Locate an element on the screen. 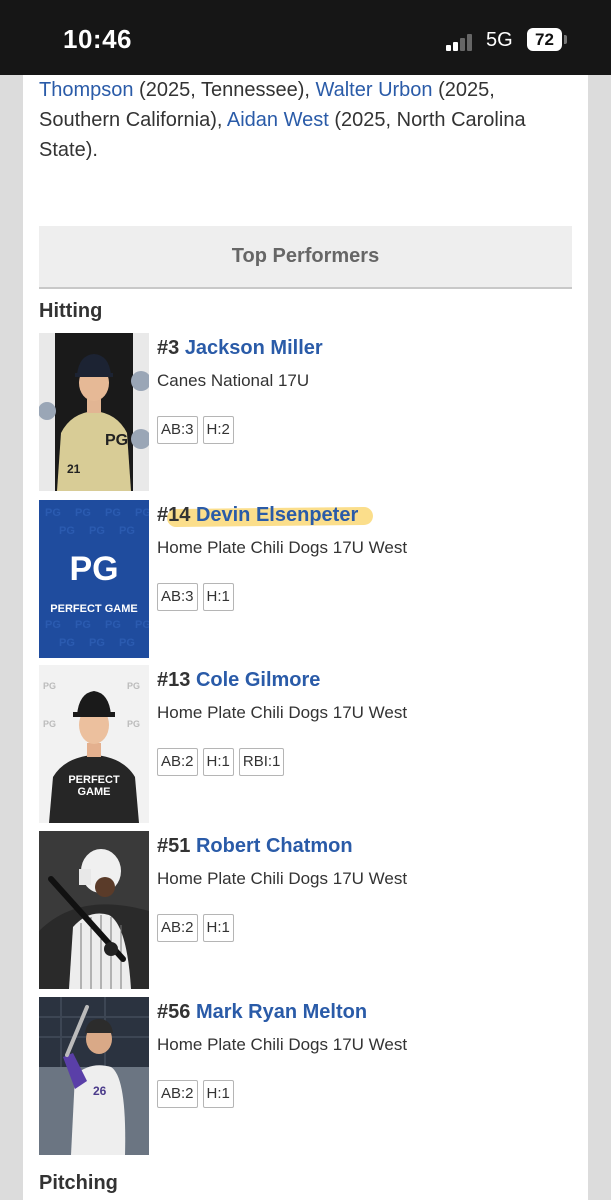 This screenshot has width=611, height=1200. player-name-link: Cole Gilmore is located at coordinates (258, 680).